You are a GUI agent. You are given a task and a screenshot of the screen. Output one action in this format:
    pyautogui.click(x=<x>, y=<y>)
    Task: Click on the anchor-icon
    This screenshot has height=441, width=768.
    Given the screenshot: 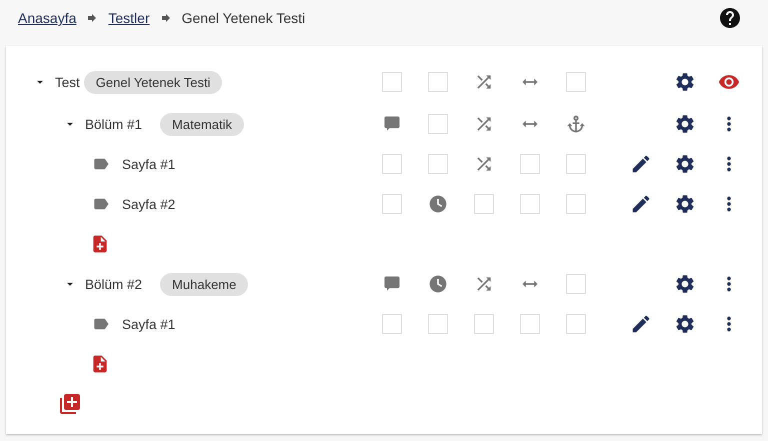 What is the action you would take?
    pyautogui.click(x=576, y=124)
    